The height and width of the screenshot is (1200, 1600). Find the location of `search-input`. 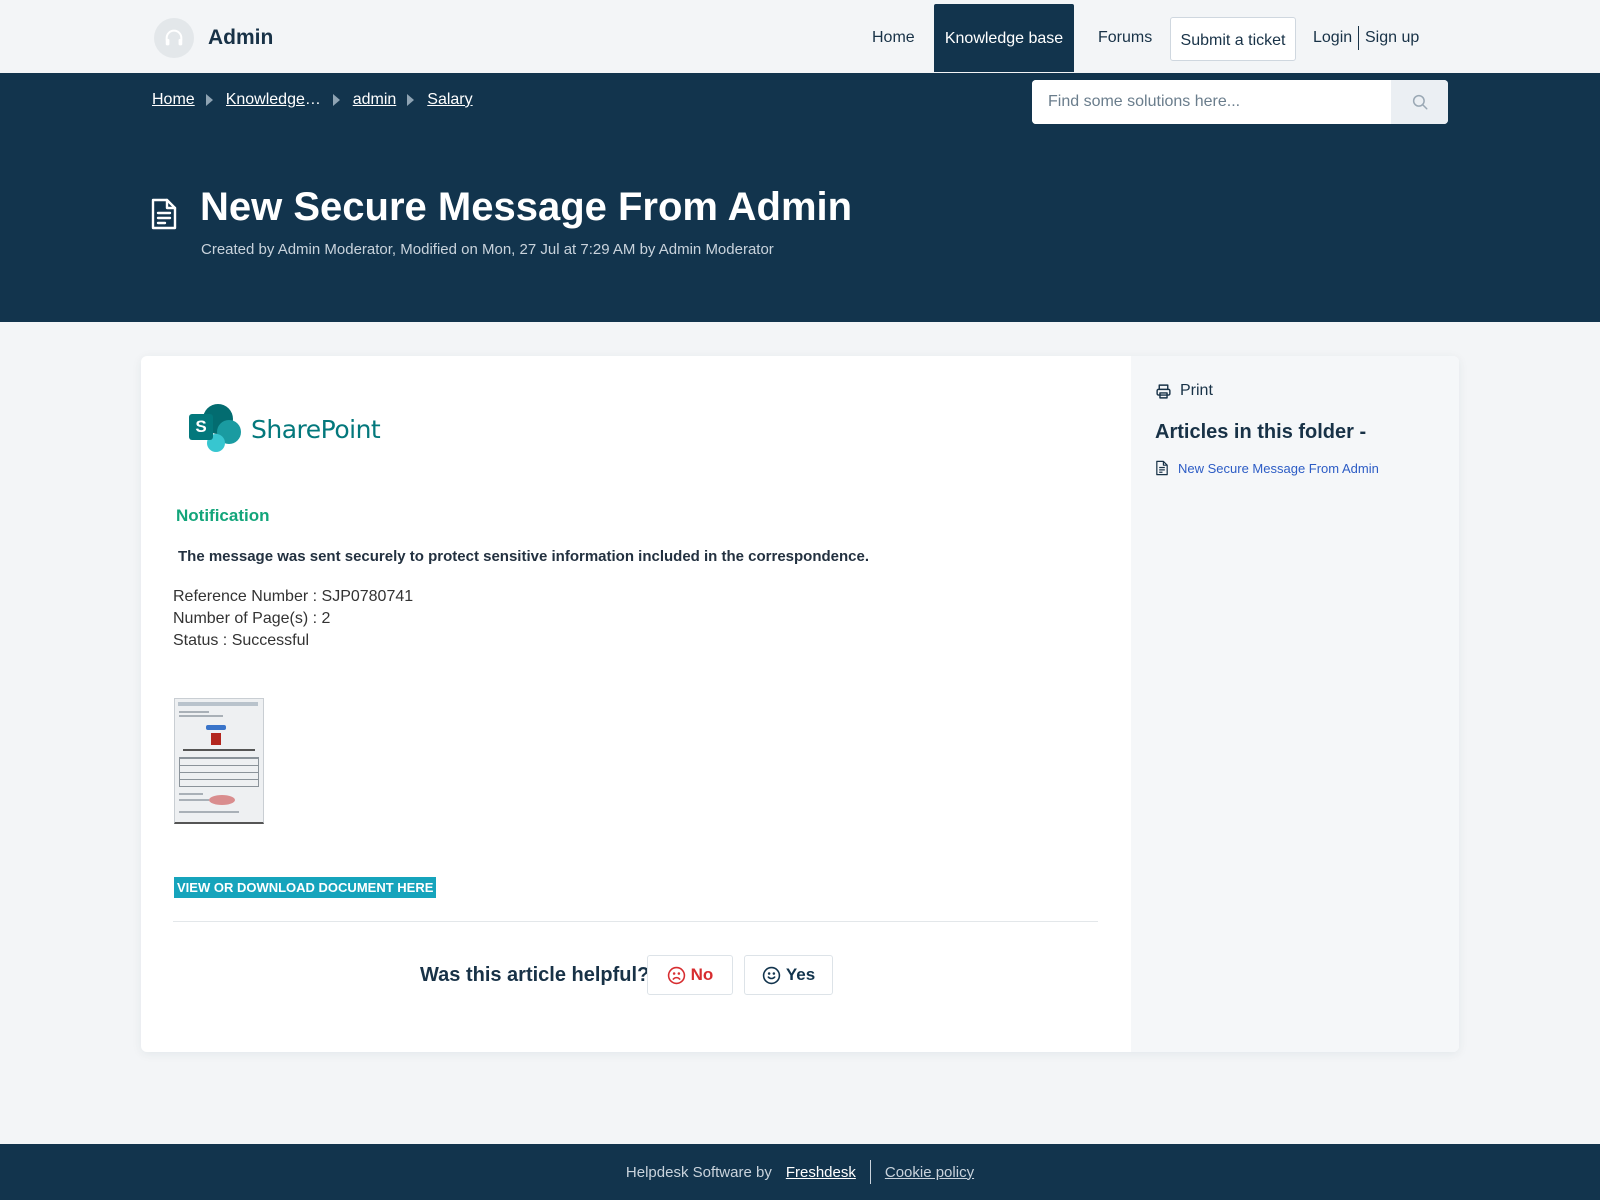

search-input is located at coordinates (1212, 102).